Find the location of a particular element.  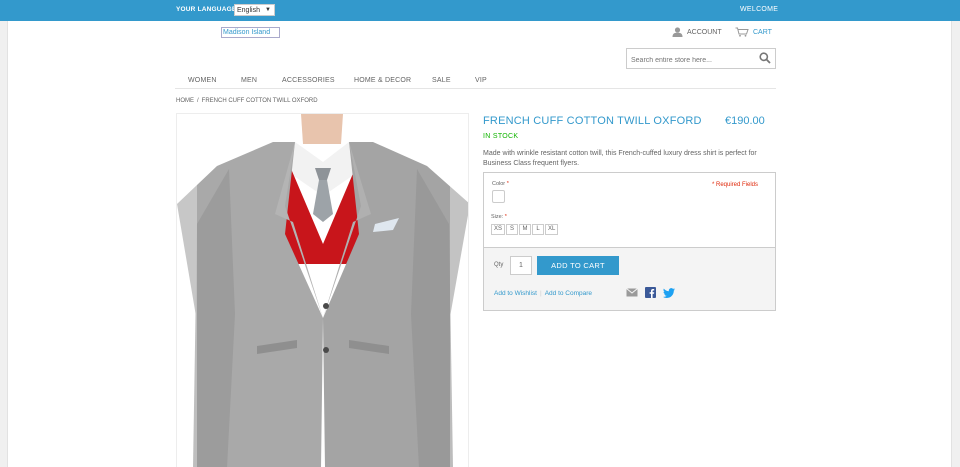

account-link: ACCOUNT is located at coordinates (697, 32).